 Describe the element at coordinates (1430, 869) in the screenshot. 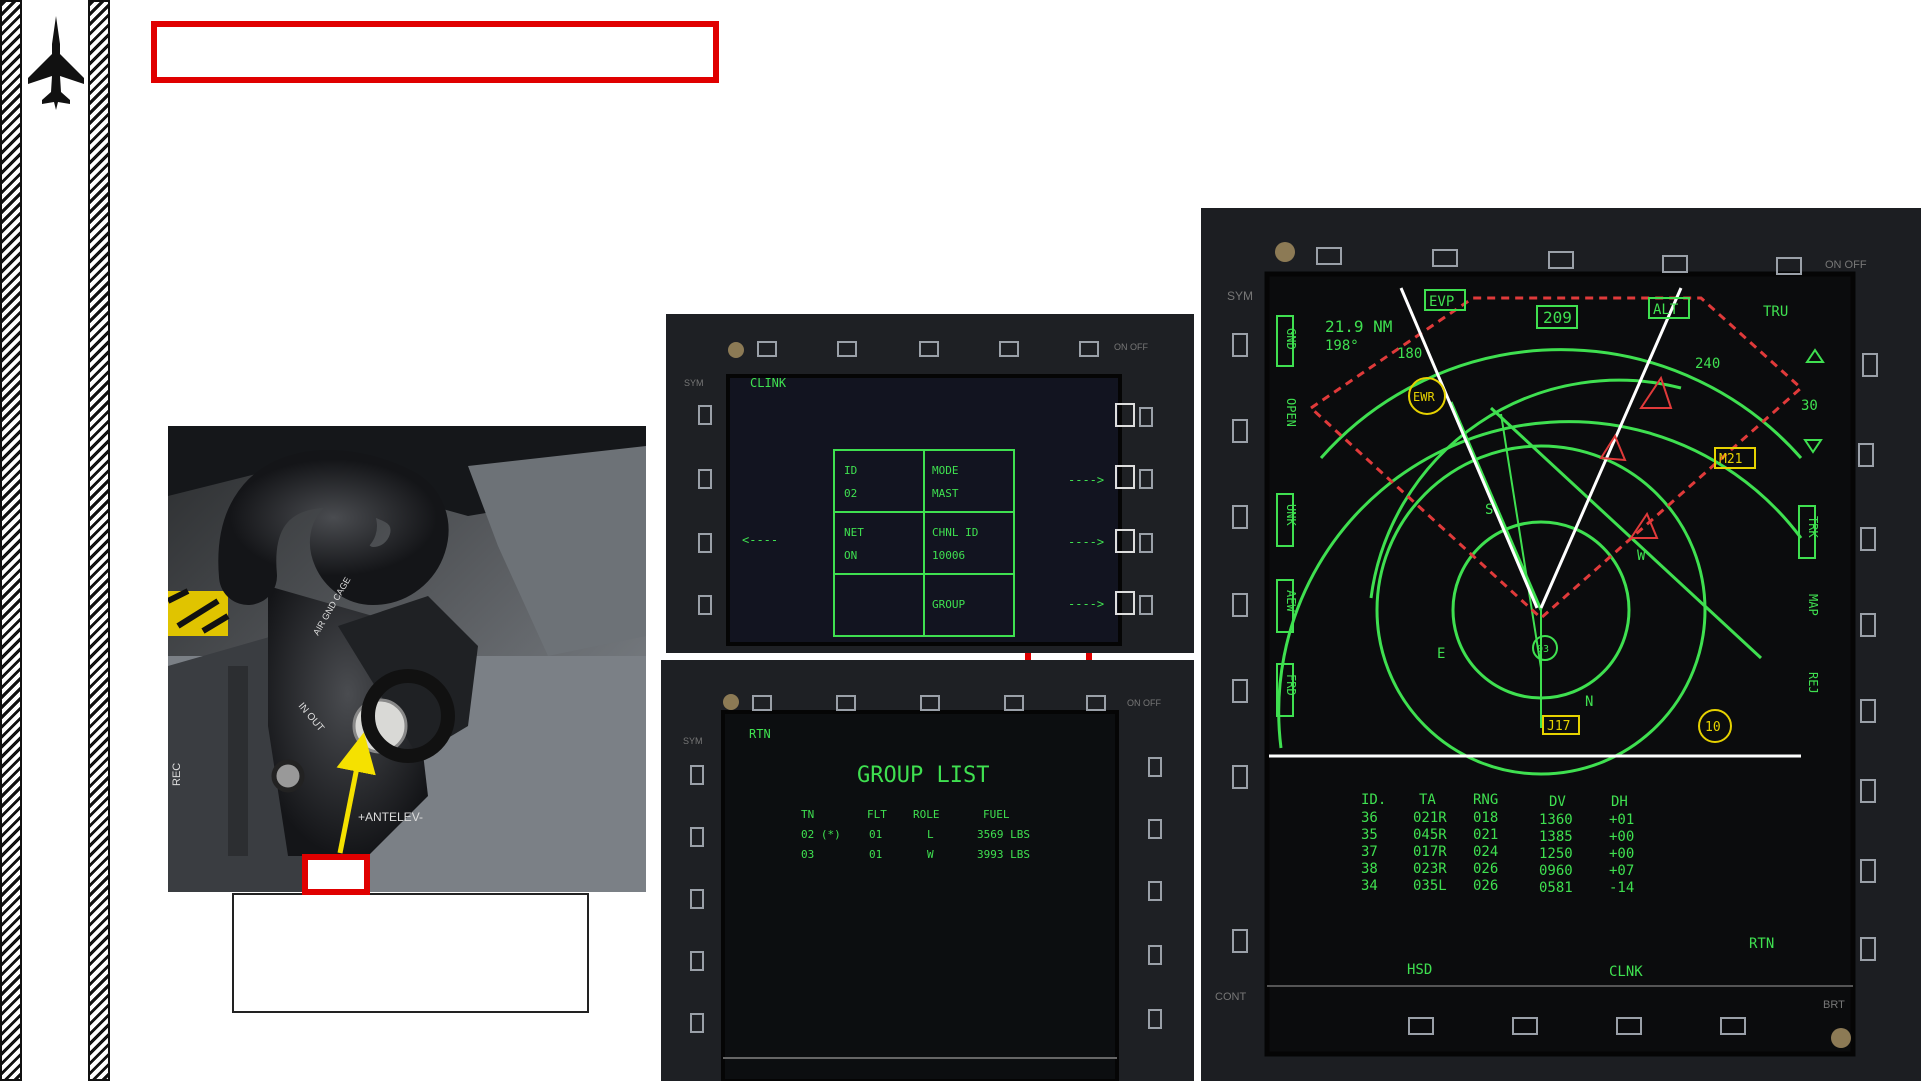

I see `hsd-cell: 023R` at that location.